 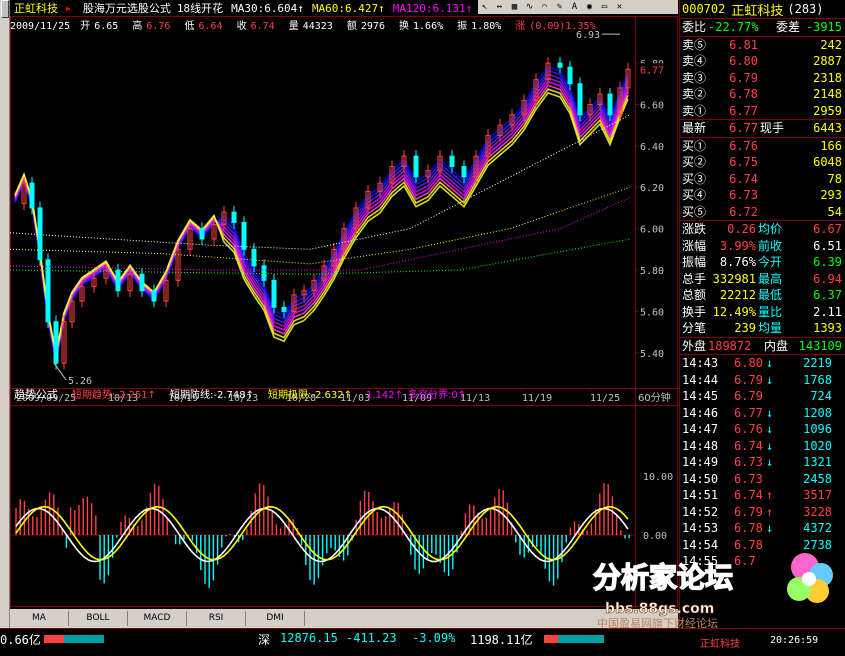 I want to click on stock-title: 正虹科技, so click(x=757, y=11).